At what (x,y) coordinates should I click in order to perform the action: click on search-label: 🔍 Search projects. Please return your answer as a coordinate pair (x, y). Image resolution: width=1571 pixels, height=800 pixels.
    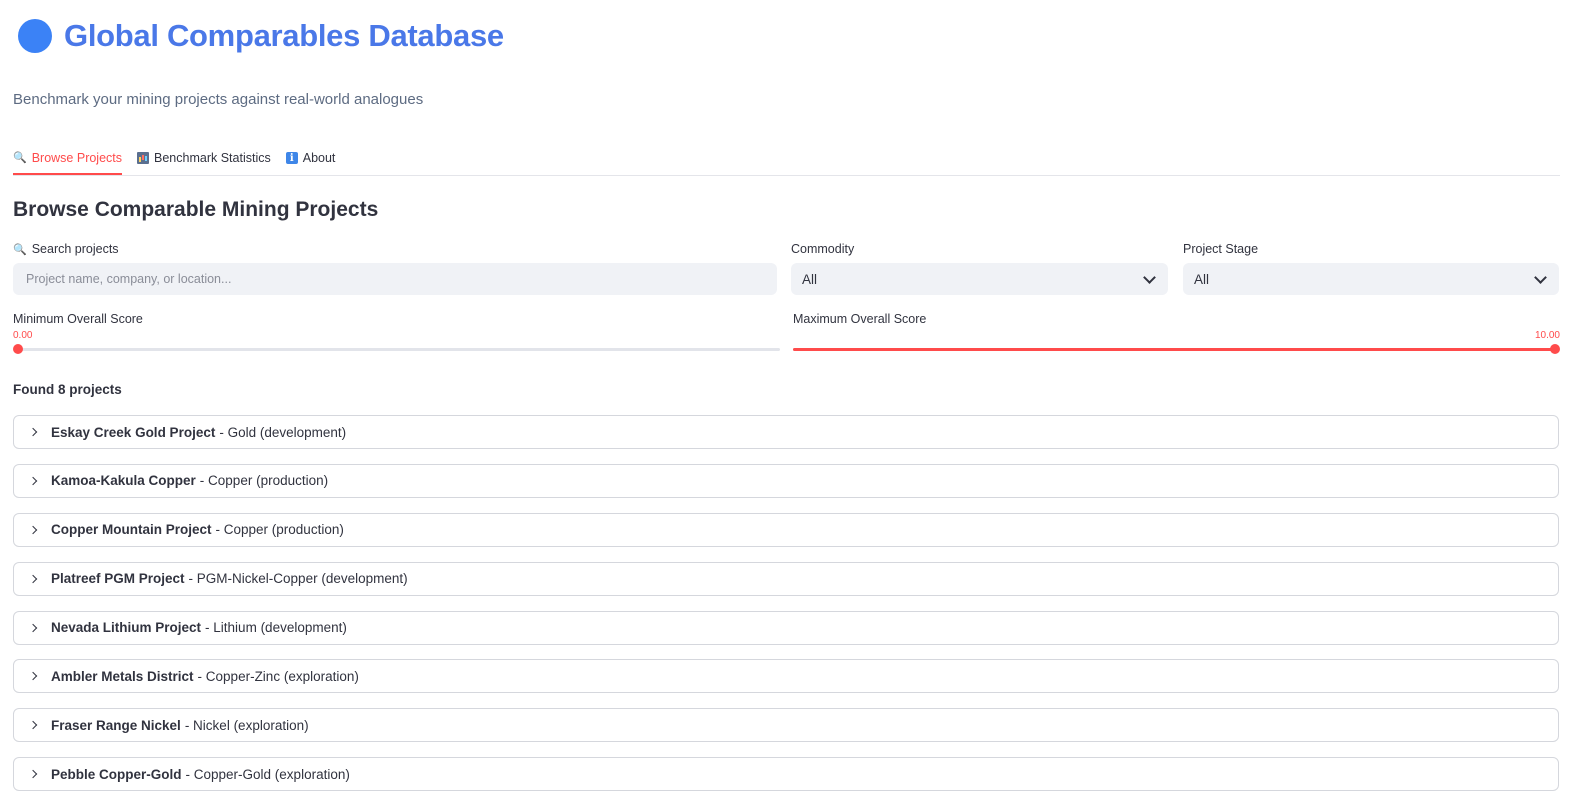
    Looking at the image, I should click on (66, 249).